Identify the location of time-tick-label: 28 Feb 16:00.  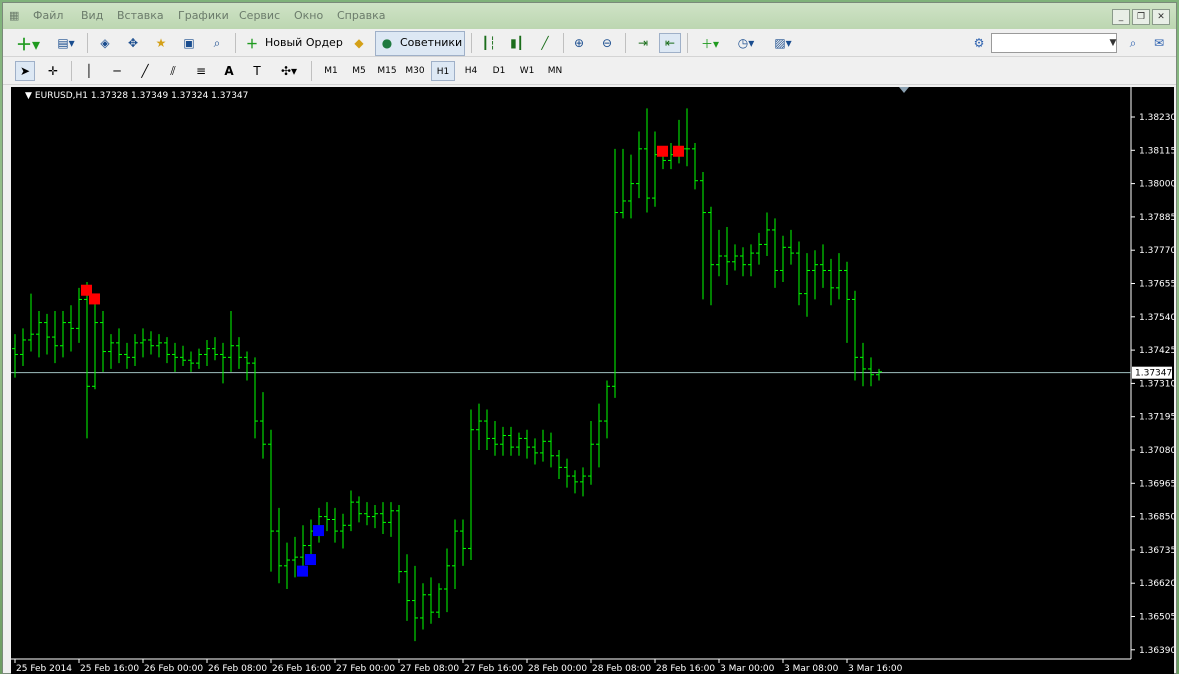
(685, 669).